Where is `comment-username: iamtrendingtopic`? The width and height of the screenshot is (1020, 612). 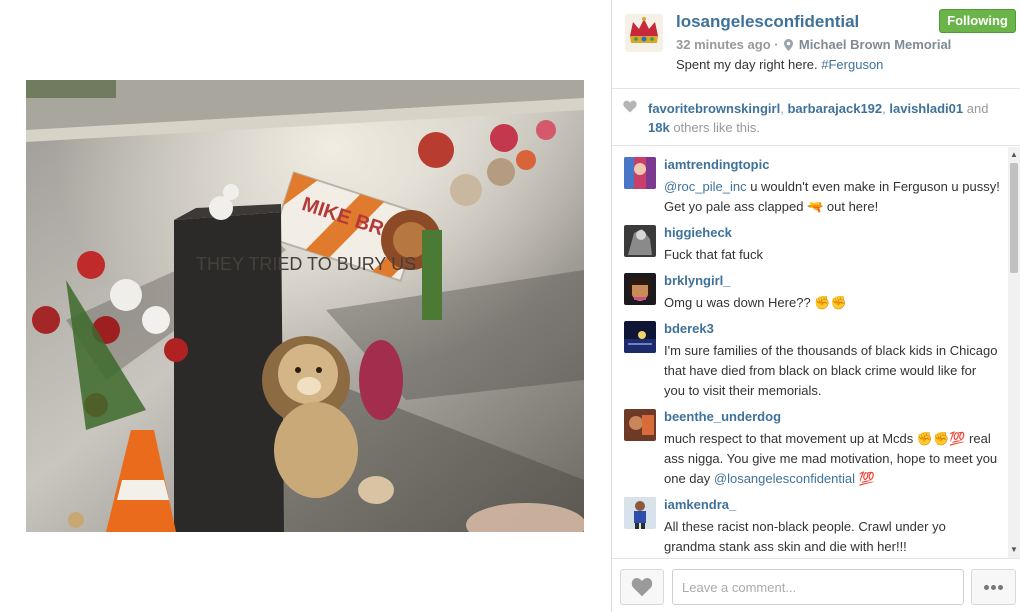 comment-username: iamtrendingtopic is located at coordinates (716, 164).